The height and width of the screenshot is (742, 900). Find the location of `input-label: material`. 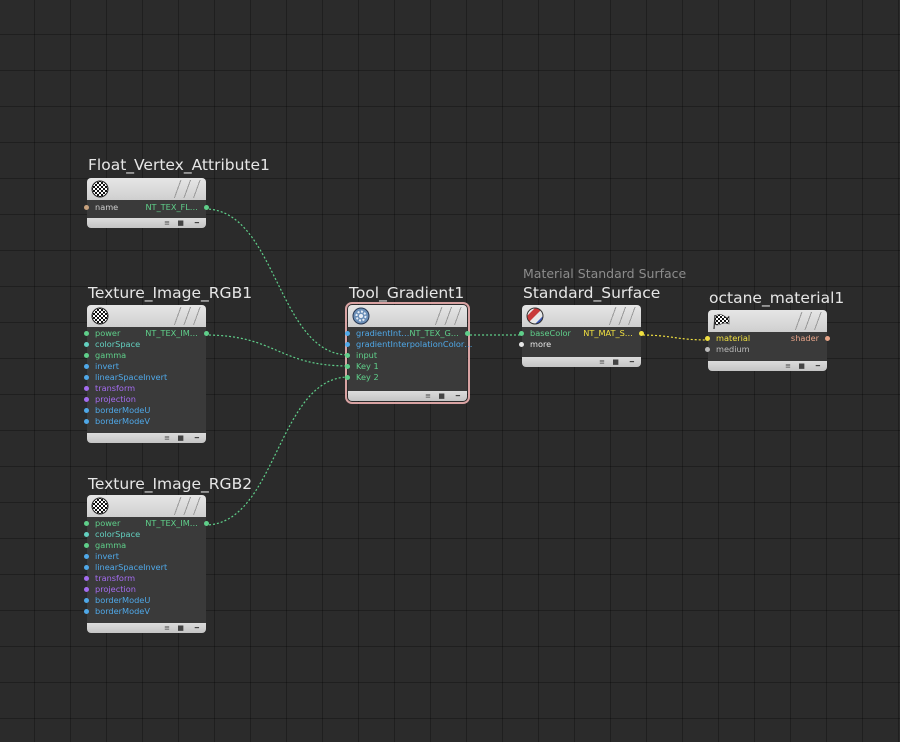

input-label: material is located at coordinates (733, 338).